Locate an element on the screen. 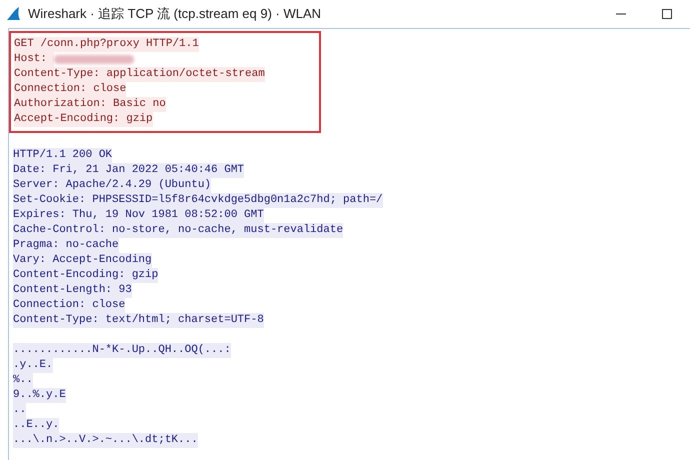 The width and height of the screenshot is (690, 460). fin-icon is located at coordinates (14, 14).